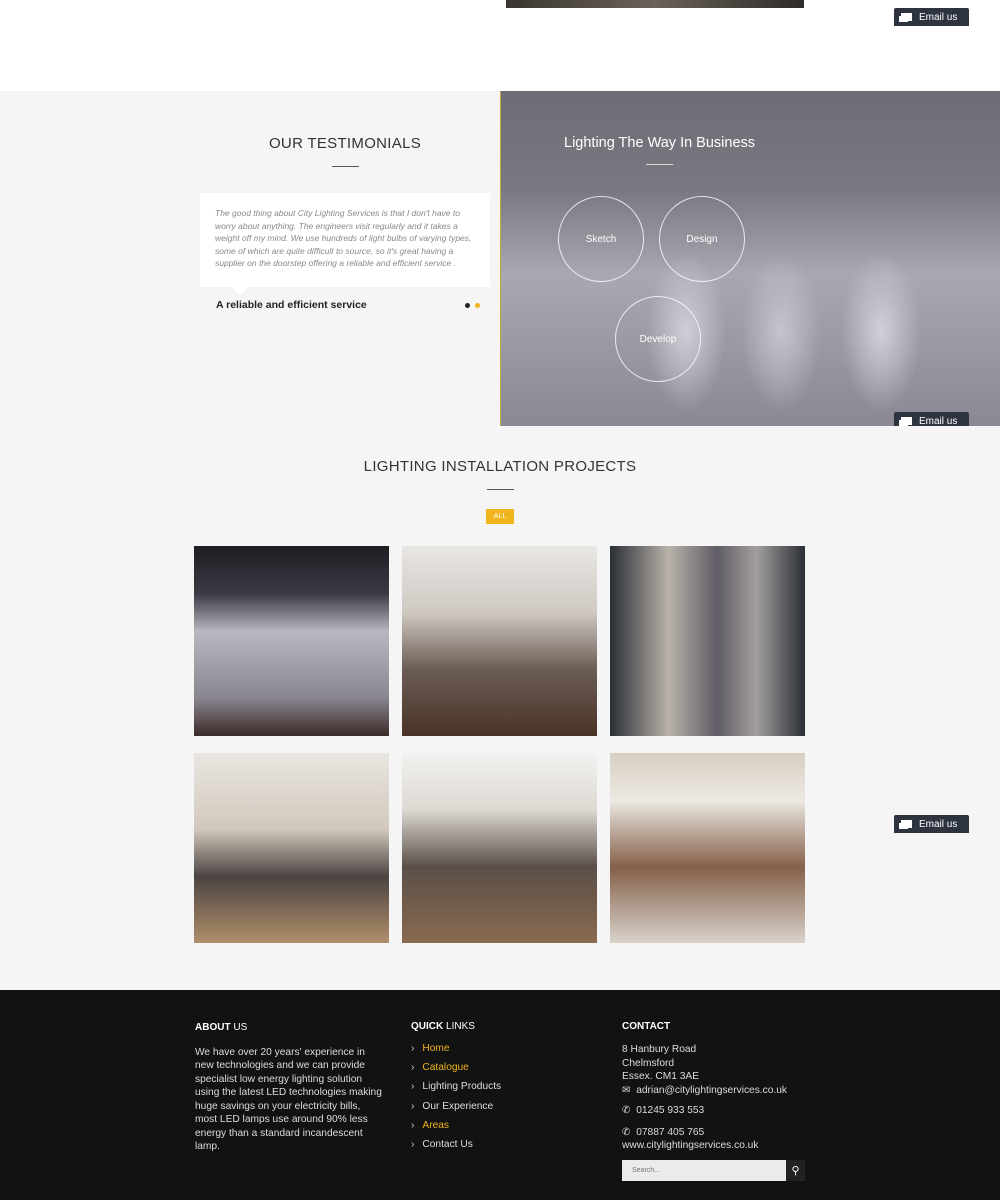 The image size is (1000, 1200). I want to click on search-button: ⚲, so click(795, 1170).